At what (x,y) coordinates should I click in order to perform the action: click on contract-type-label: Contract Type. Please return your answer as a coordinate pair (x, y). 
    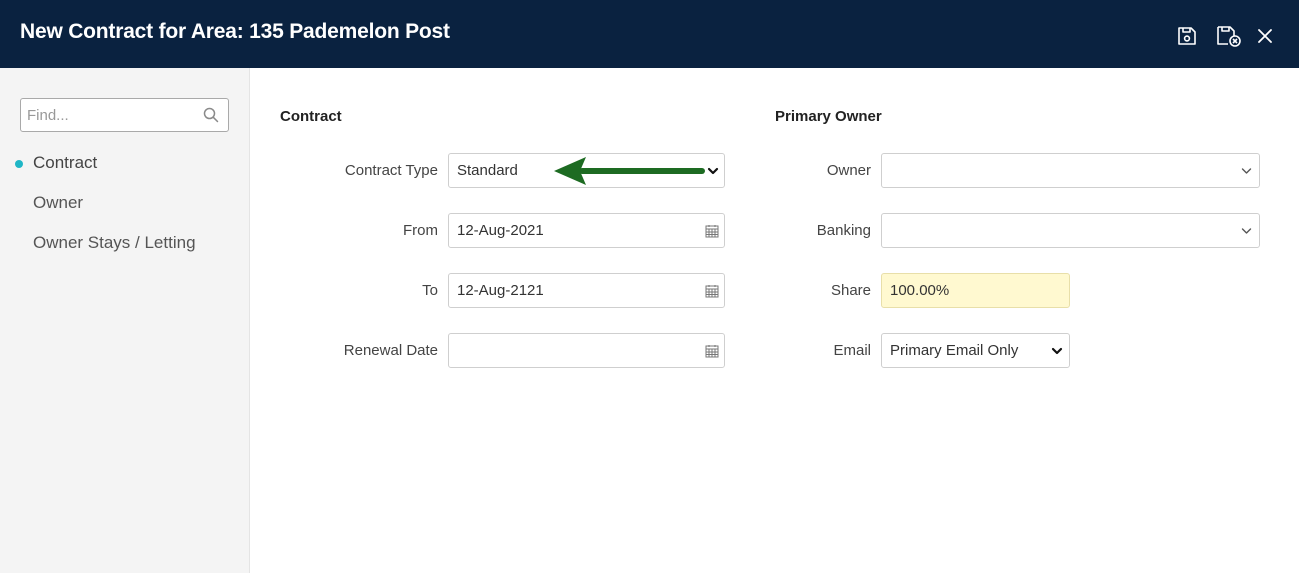
    Looking at the image, I should click on (391, 170).